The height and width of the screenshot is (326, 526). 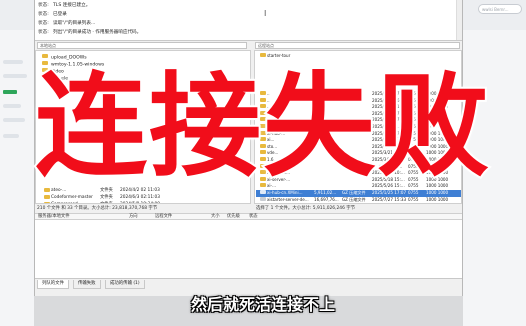 What do you see at coordinates (357, 45) in the screenshot?
I see `remote-path-input: 远程站点` at bounding box center [357, 45].